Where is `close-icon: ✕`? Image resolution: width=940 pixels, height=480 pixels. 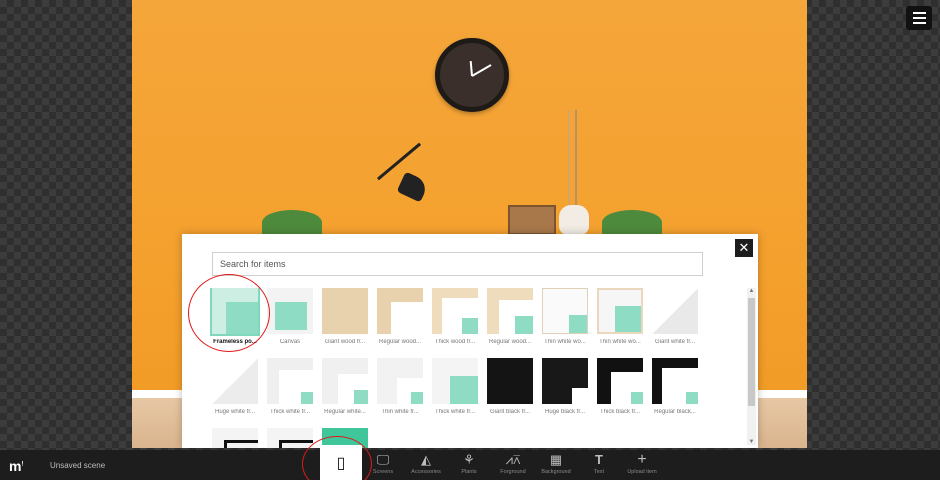 close-icon: ✕ is located at coordinates (744, 248).